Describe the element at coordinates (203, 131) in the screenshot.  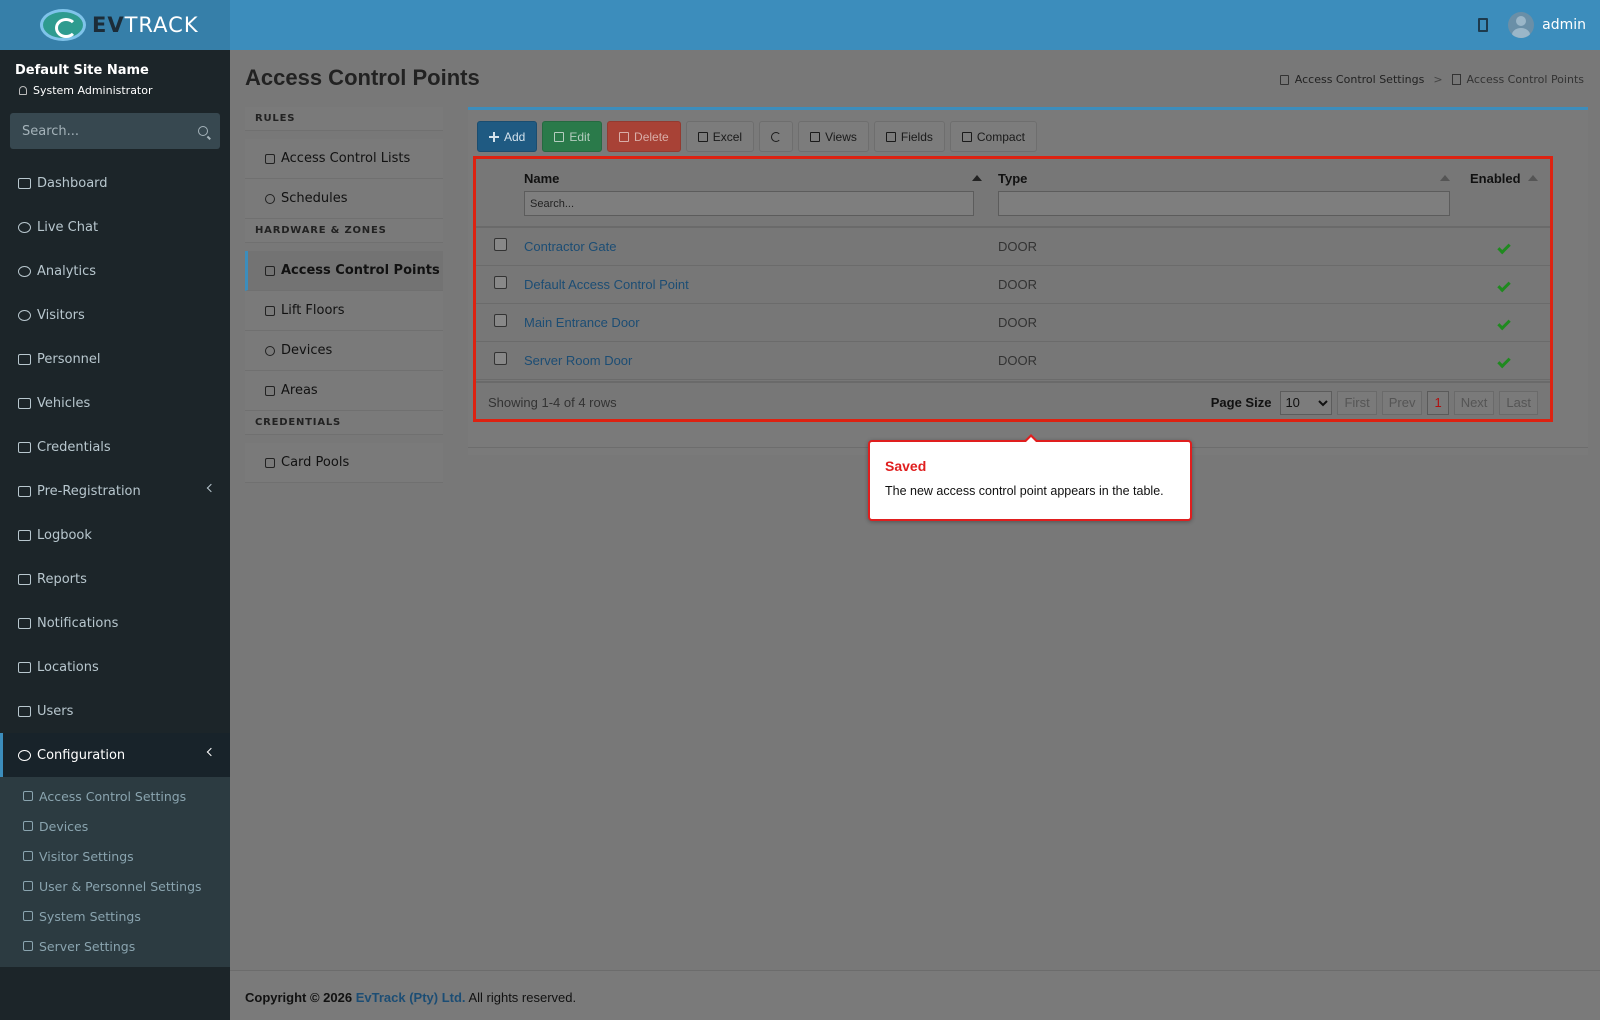
I see `search-icon` at that location.